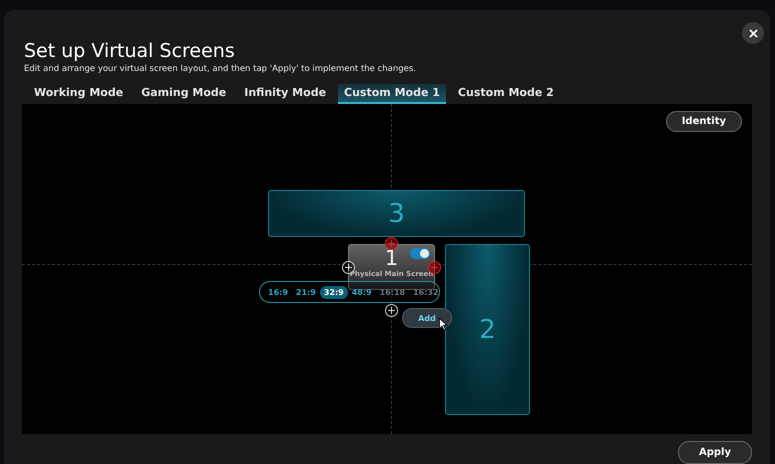 This screenshot has width=775, height=464. Describe the element at coordinates (285, 94) in the screenshot. I see `mode-tab: Infinity Mode` at that location.